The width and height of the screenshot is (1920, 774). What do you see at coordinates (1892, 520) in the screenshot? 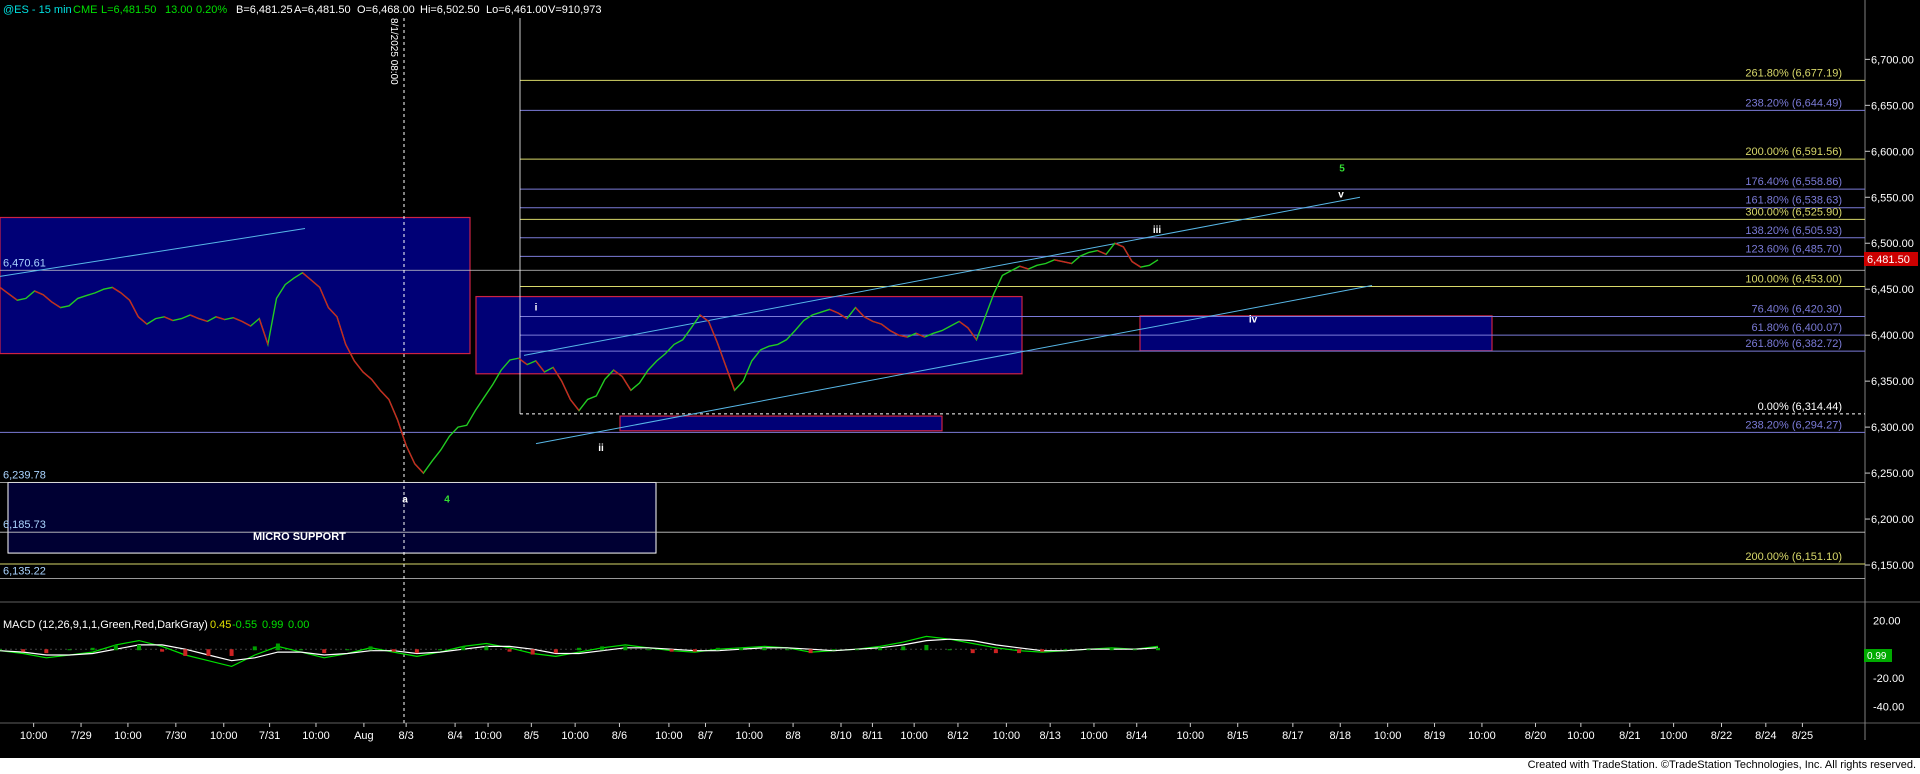
I see `price-tick-label: 6,200.00` at bounding box center [1892, 520].